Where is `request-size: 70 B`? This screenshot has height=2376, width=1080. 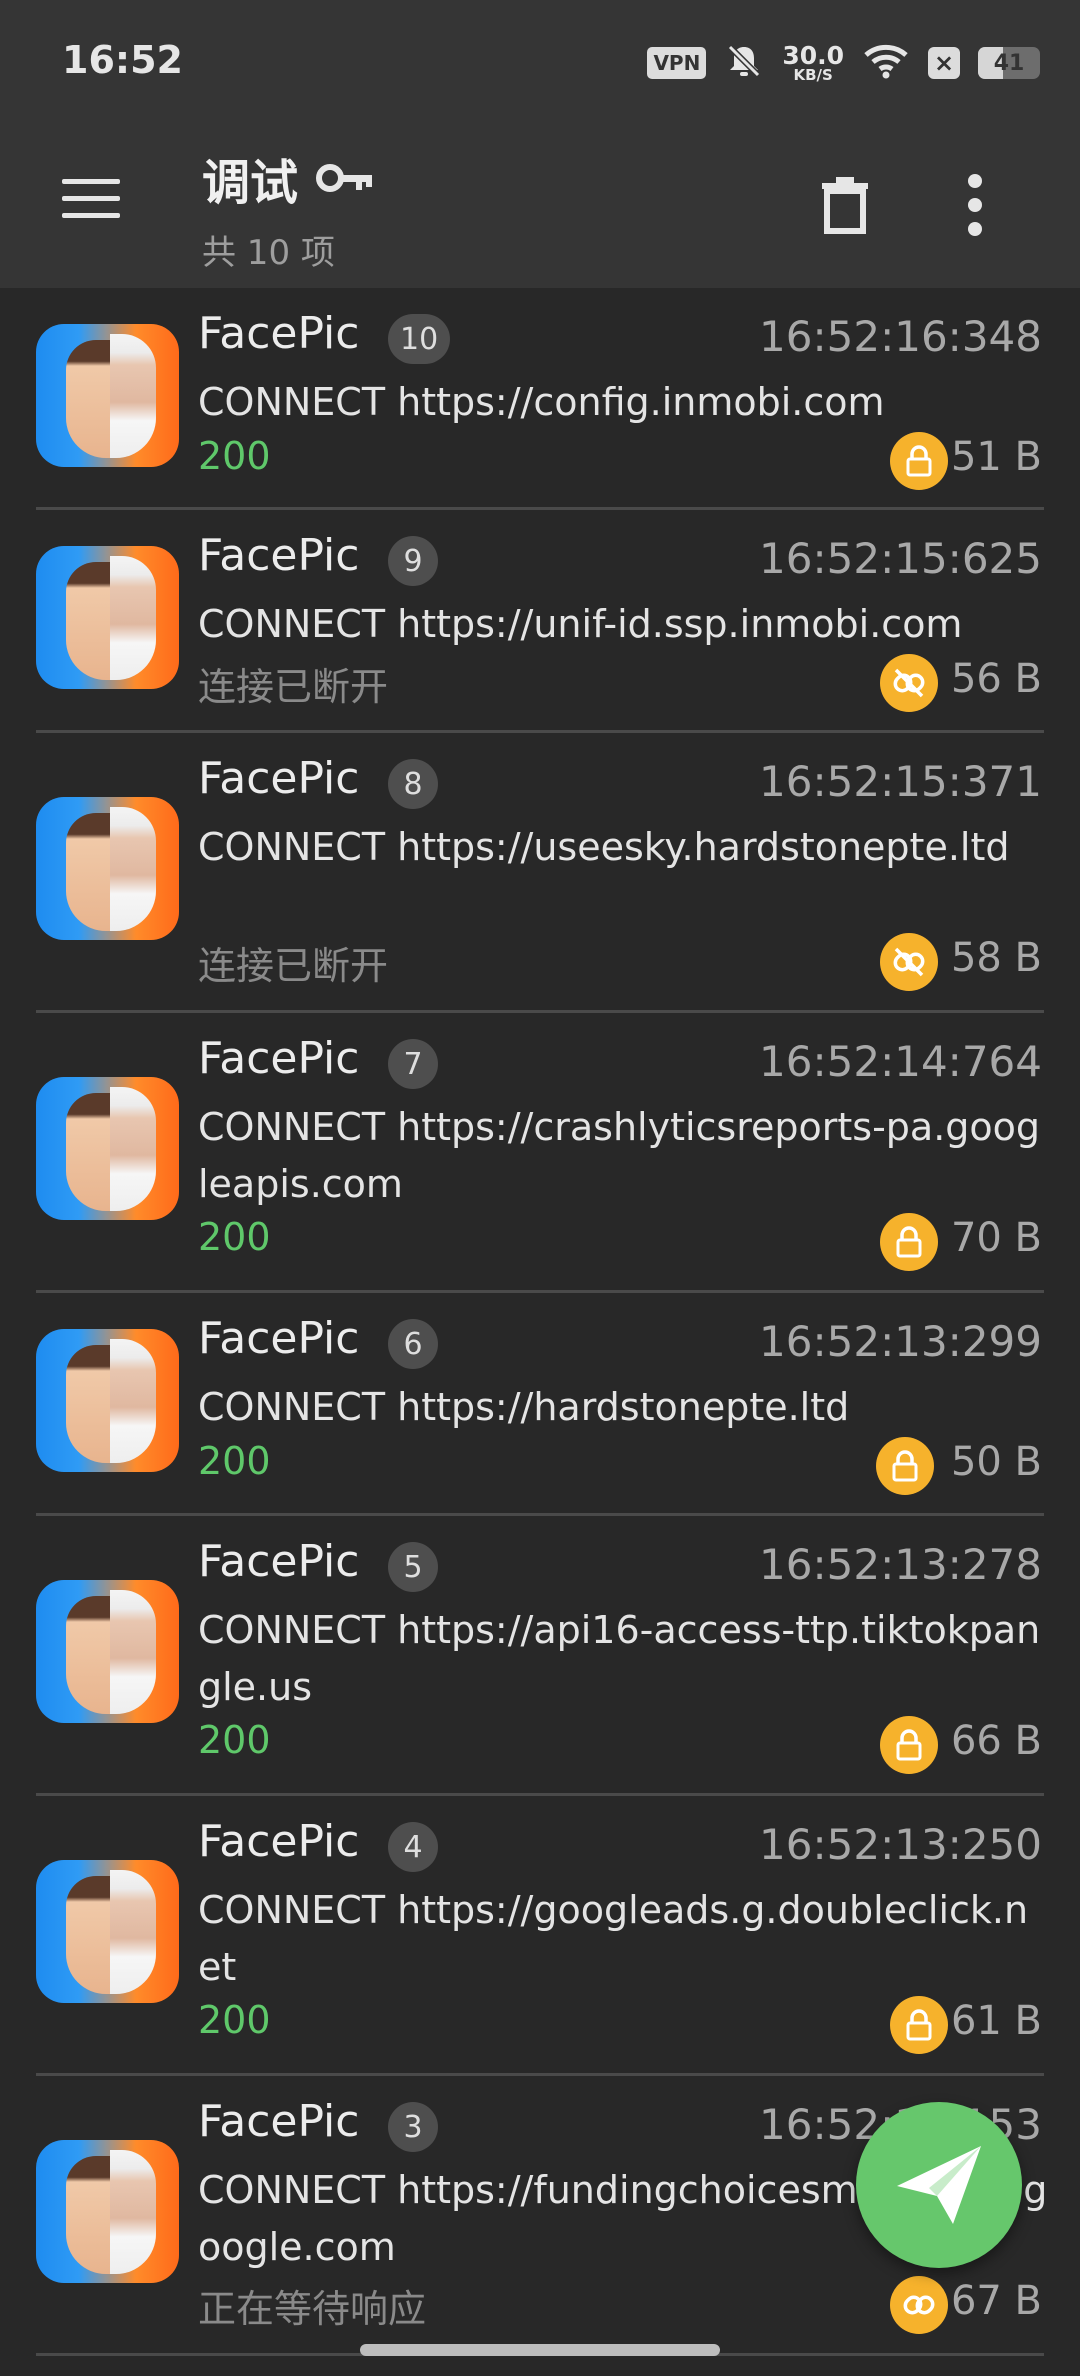 request-size: 70 B is located at coordinates (996, 1238).